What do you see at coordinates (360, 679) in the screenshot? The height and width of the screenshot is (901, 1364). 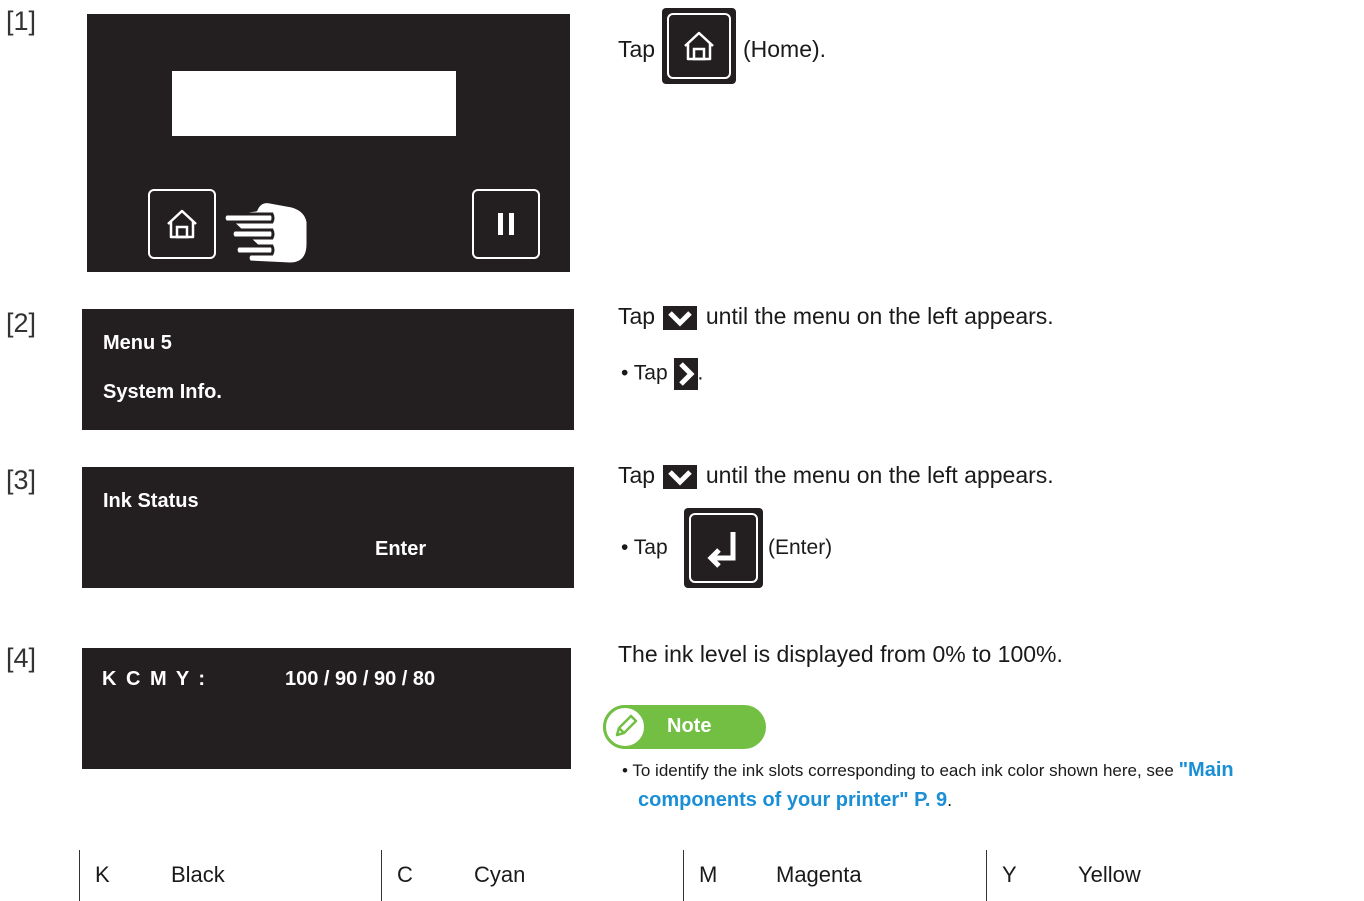 I see `ink-levels: 100 / 90 / 90 / 80` at bounding box center [360, 679].